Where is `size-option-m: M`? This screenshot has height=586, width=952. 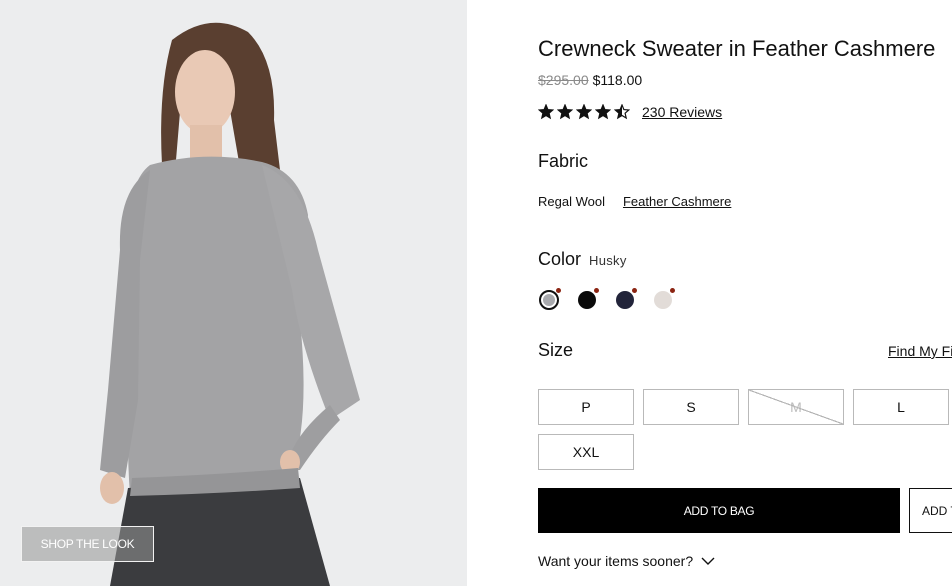
size-option-m: M is located at coordinates (796, 407).